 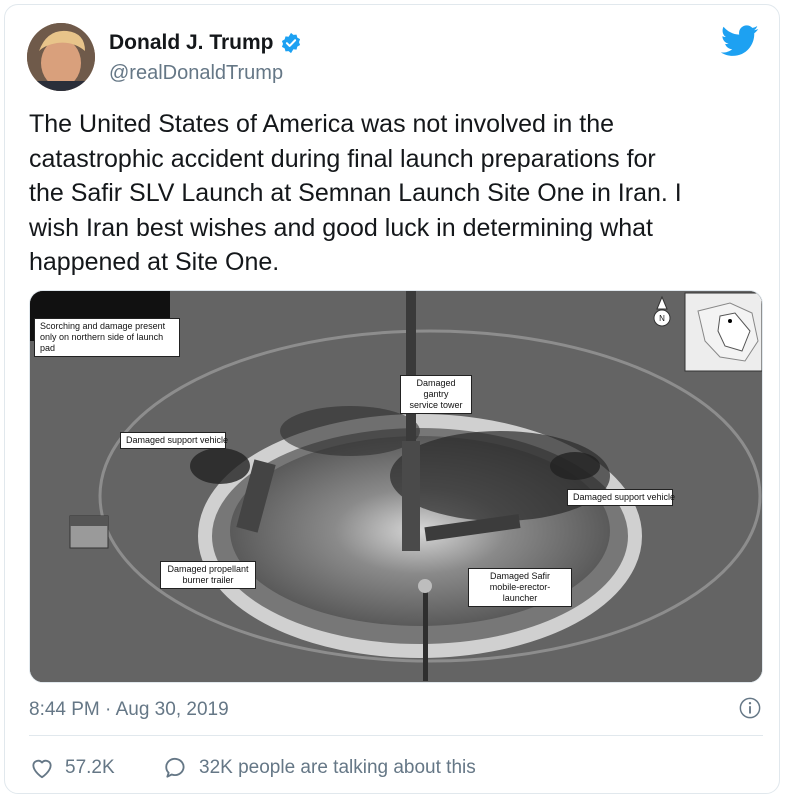 I want to click on like-button: 57.2K, so click(x=72, y=768).